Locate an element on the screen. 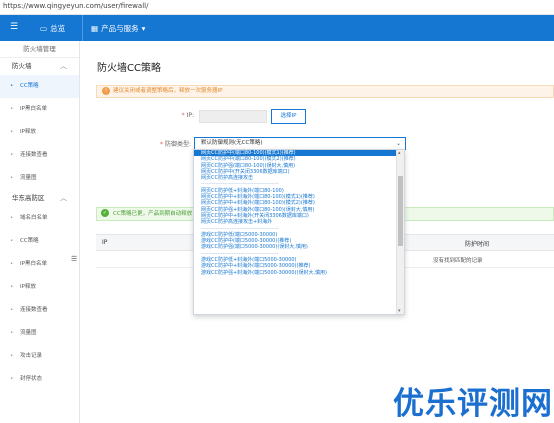 The height and width of the screenshot is (423, 554). empty-text: 没有找到匹配的记录 is located at coordinates (458, 261).